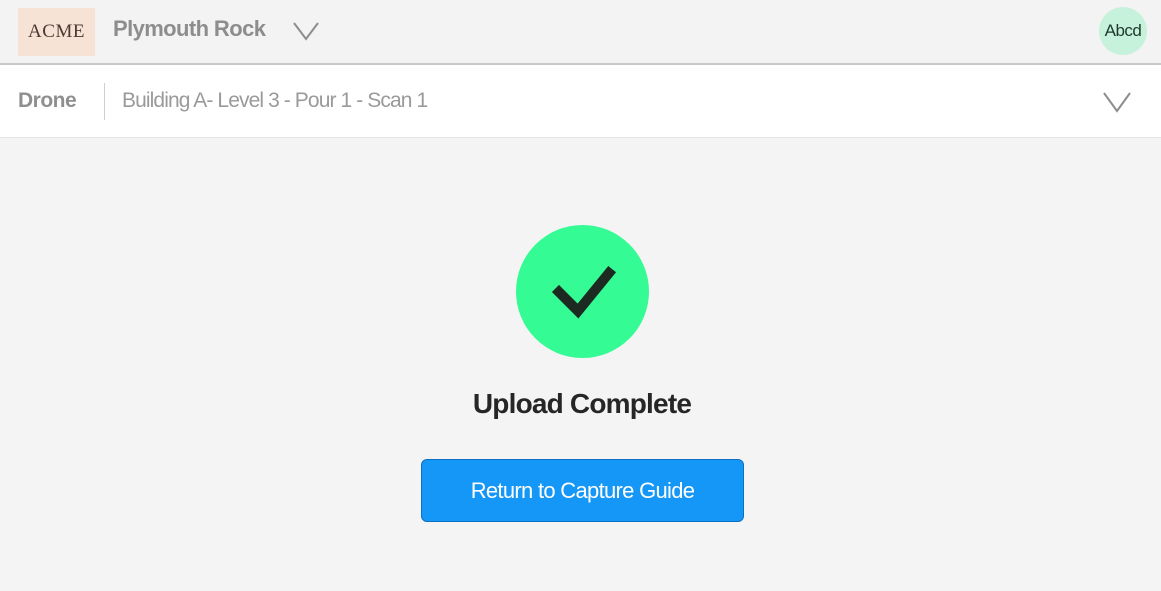  Describe the element at coordinates (582, 490) in the screenshot. I see `return-to-capture-guide-button: Return to Capture Guide` at that location.